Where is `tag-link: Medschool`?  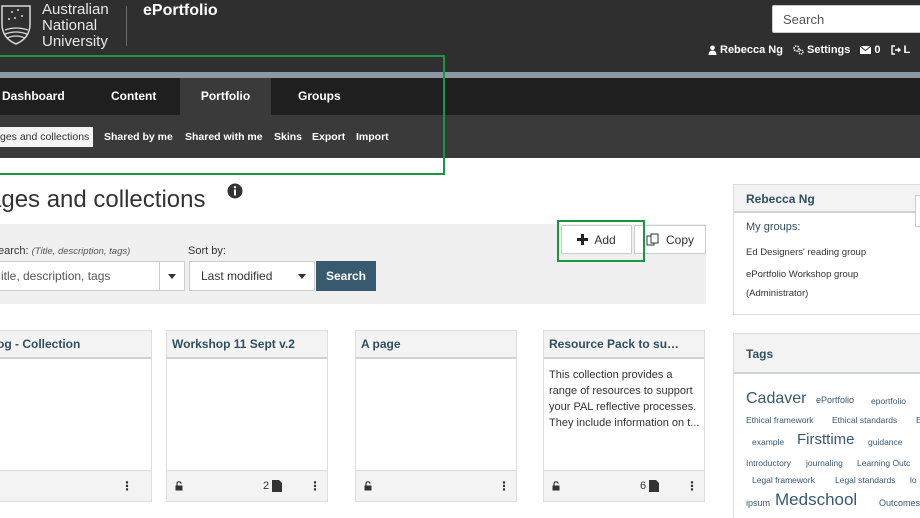
tag-link: Medschool is located at coordinates (816, 500).